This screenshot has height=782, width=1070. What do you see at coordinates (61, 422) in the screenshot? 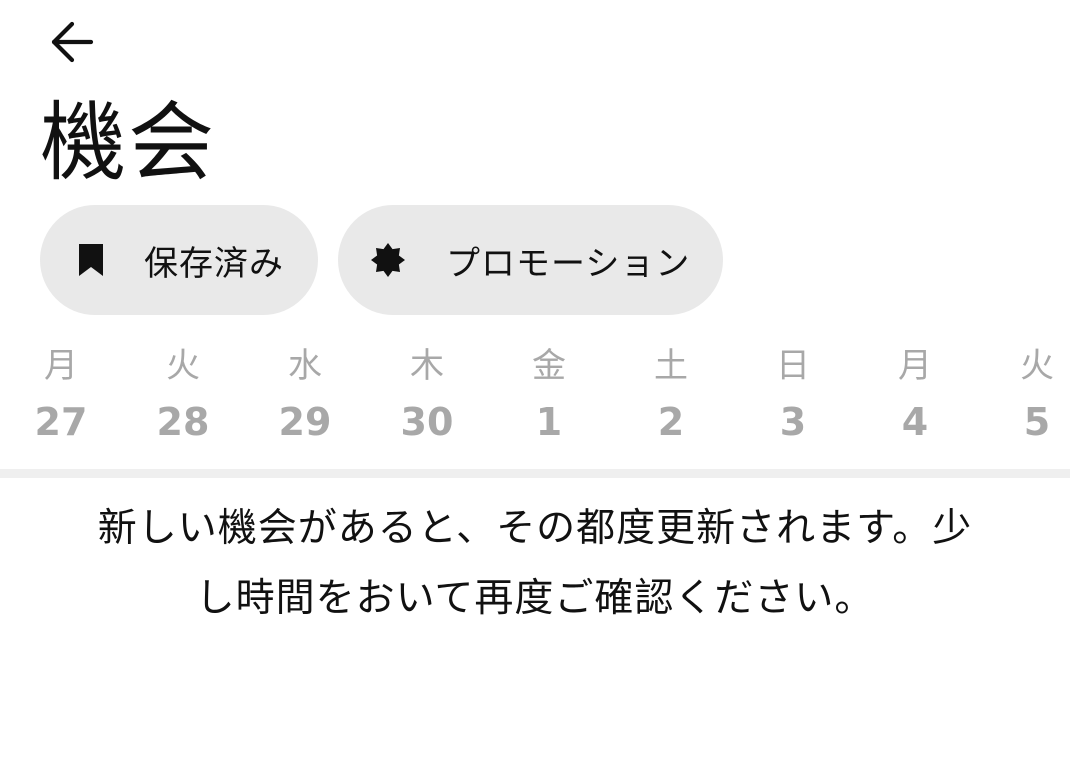
I see `date-day: 27` at bounding box center [61, 422].